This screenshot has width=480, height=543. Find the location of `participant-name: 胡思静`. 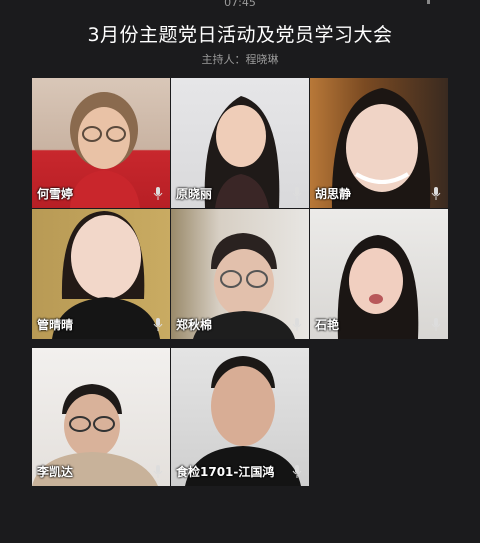

participant-name: 胡思静 is located at coordinates (333, 194).